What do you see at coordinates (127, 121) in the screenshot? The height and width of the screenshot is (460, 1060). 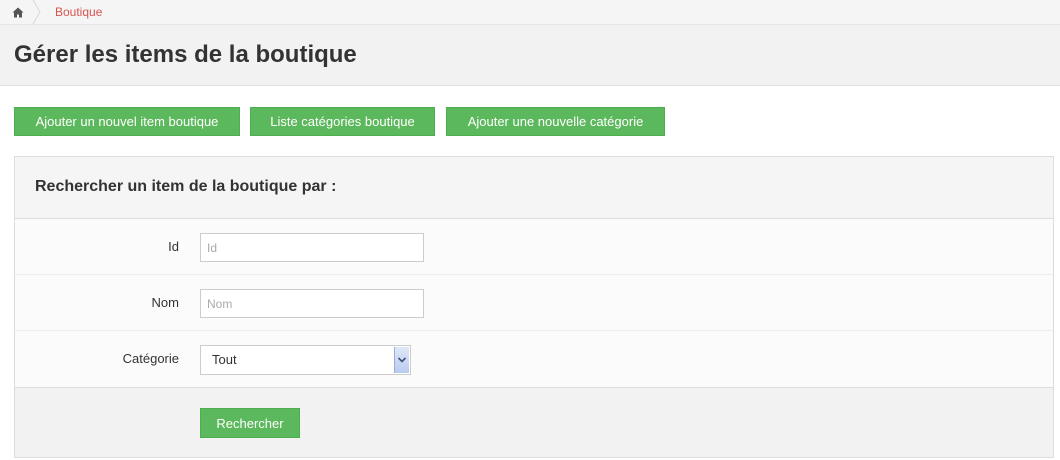 I see `add-item-button: Ajouter un nouvel item boutique` at bounding box center [127, 121].